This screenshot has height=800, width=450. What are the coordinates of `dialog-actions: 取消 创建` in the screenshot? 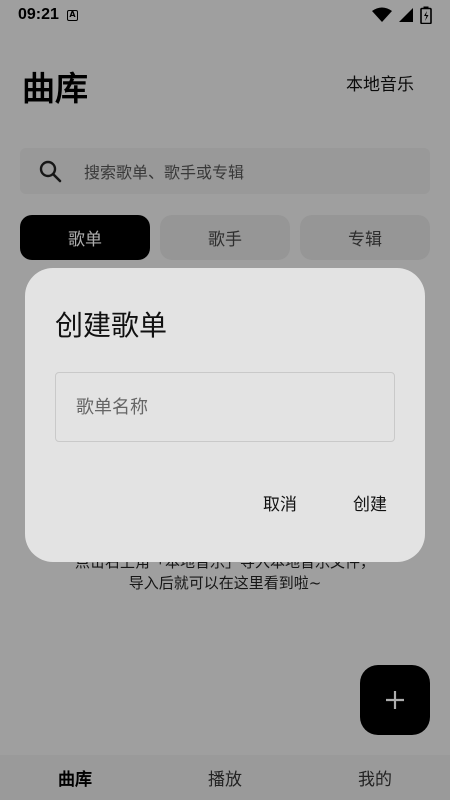 It's located at (325, 502).